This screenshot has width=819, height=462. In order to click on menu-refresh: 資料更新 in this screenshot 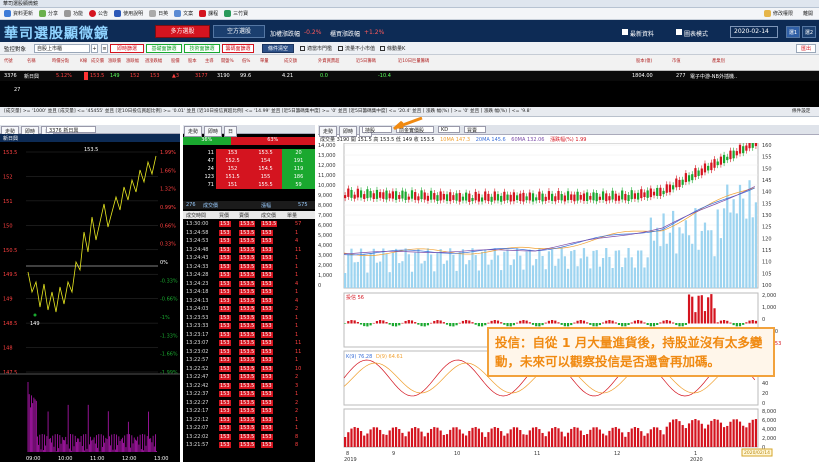, I will do `click(18, 13)`.